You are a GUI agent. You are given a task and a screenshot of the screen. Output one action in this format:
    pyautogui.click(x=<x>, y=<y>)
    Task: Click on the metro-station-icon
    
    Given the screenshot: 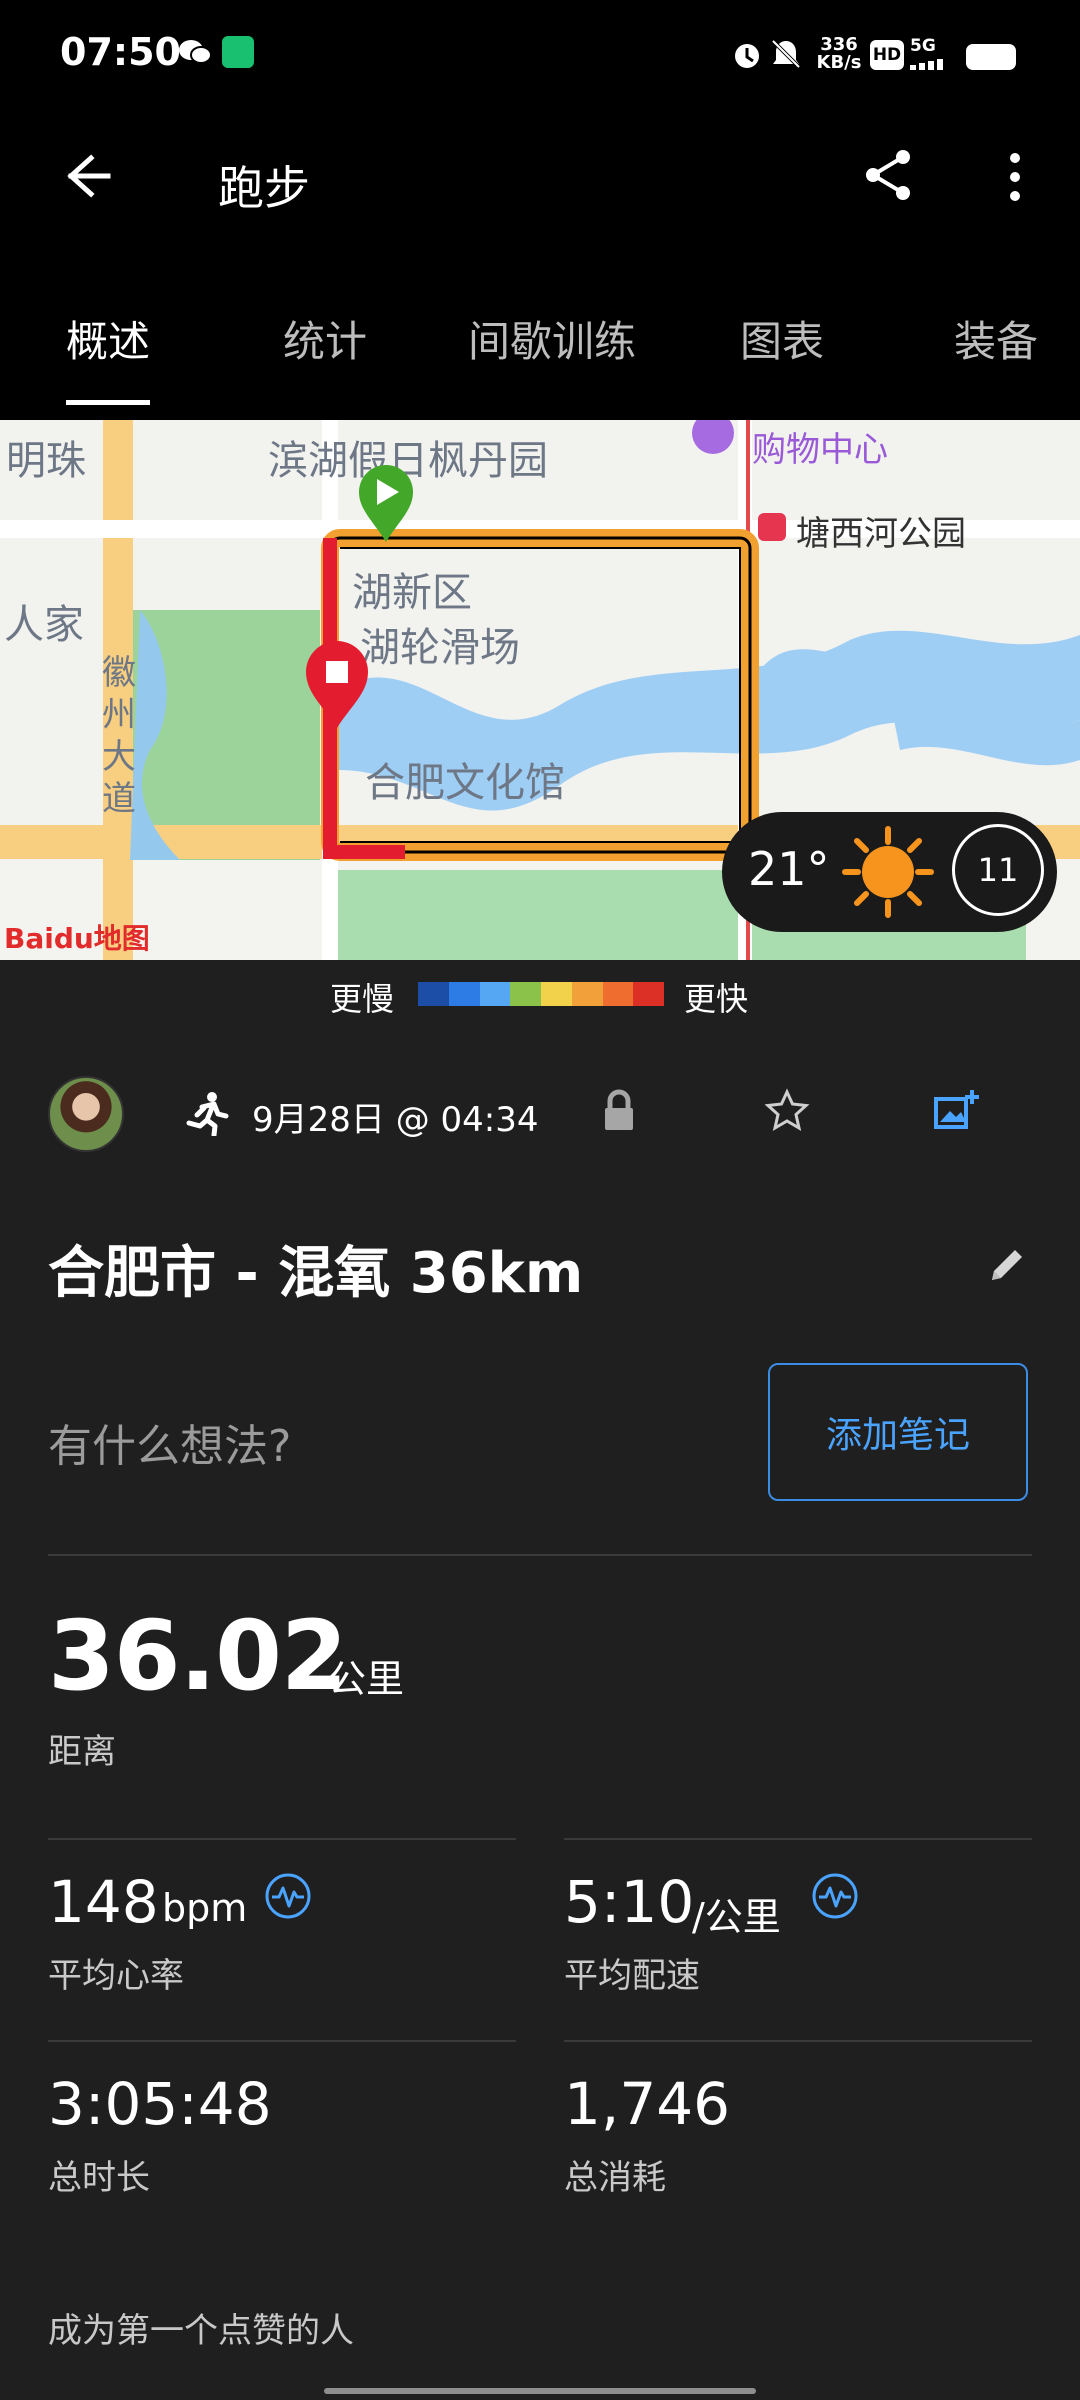 What is the action you would take?
    pyautogui.click(x=772, y=527)
    